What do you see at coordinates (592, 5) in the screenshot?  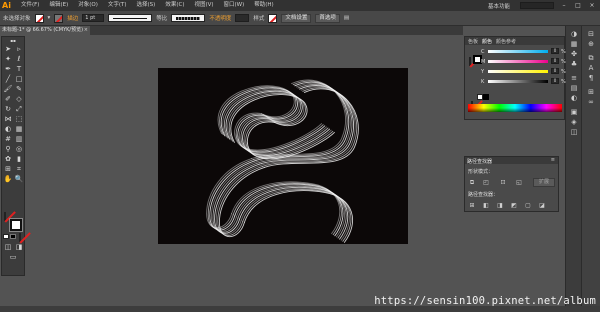 I see `close-icon: ×` at bounding box center [592, 5].